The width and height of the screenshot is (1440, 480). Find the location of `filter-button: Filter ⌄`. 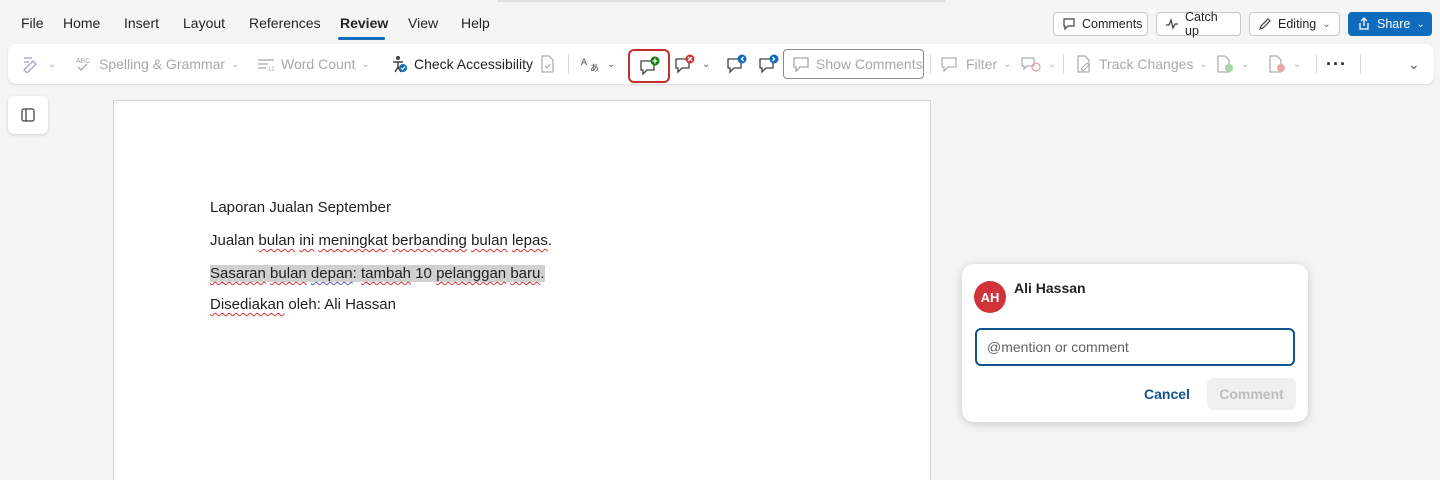

filter-button: Filter ⌄ is located at coordinates (976, 64).